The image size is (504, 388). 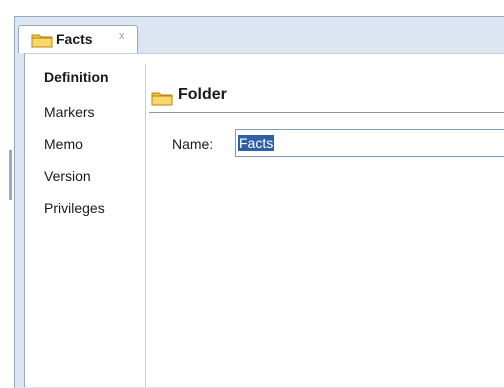 I want to click on tab-close-icon: x, so click(x=122, y=36).